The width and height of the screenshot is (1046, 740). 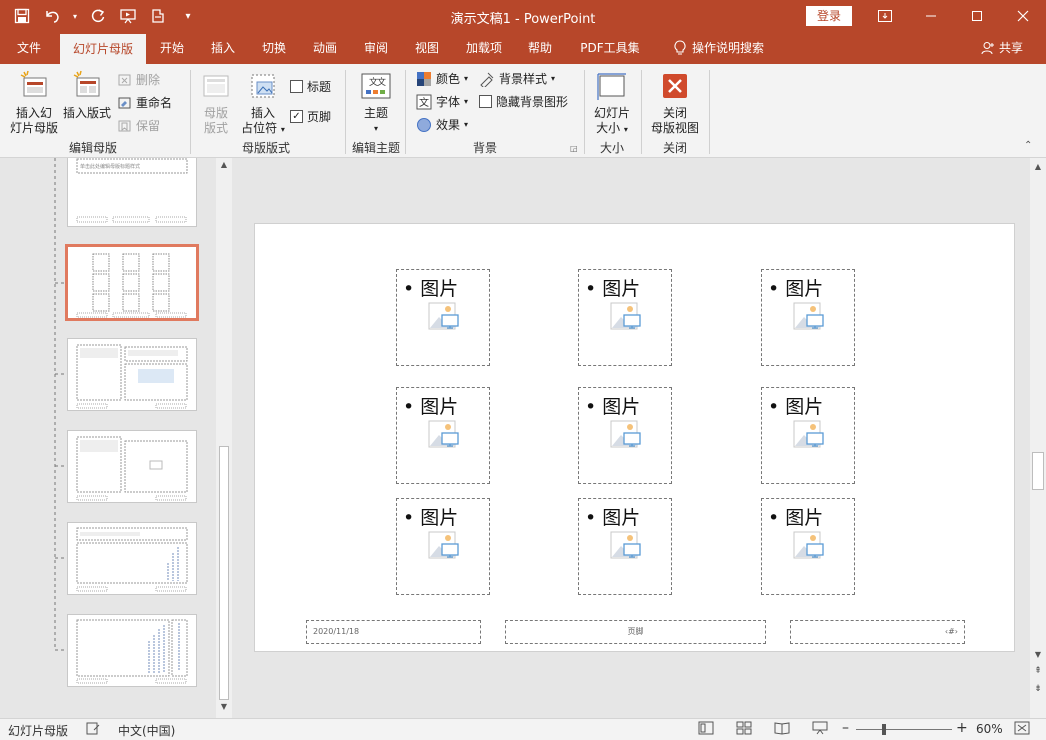 What do you see at coordinates (375, 113) in the screenshot?
I see `themes-label: 主题` at bounding box center [375, 113].